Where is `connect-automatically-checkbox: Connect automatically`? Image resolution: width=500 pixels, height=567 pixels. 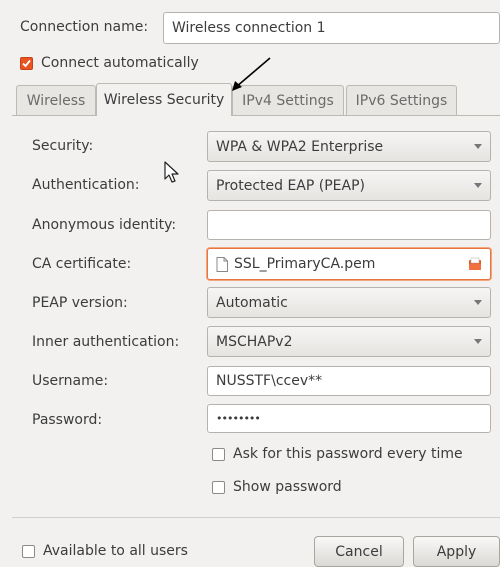
connect-automatically-checkbox: Connect automatically is located at coordinates (109, 63).